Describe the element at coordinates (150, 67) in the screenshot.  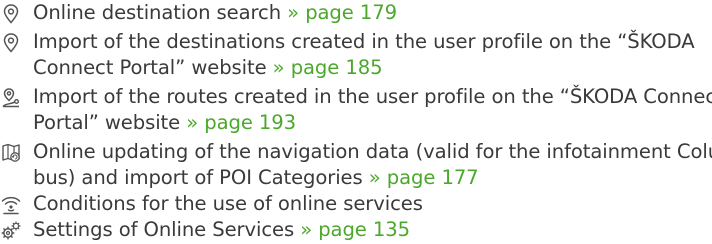
I see `item-text-line-2: Connect Portal” website` at that location.